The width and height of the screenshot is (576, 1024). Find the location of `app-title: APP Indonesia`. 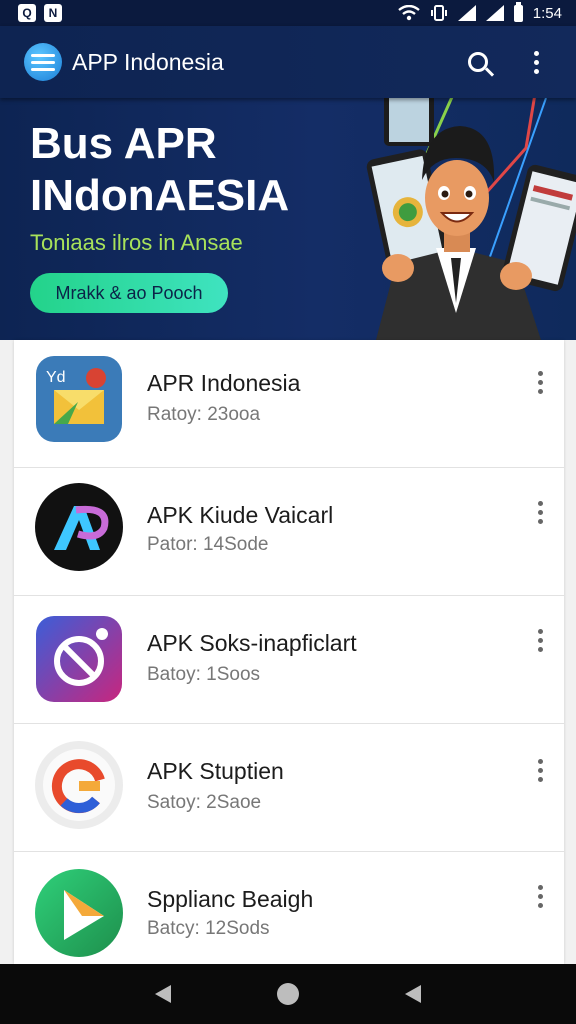

app-title: APP Indonesia is located at coordinates (148, 61).